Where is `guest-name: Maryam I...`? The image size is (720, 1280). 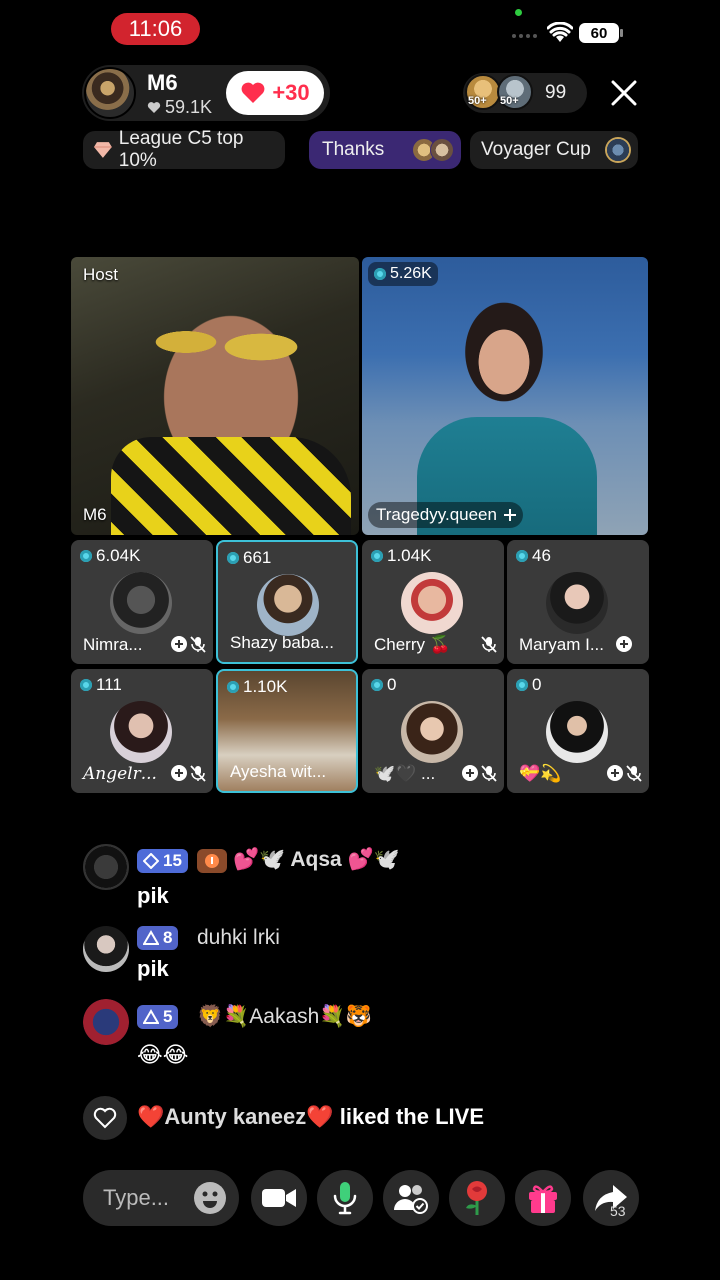
guest-name: Maryam I... is located at coordinates (562, 644).